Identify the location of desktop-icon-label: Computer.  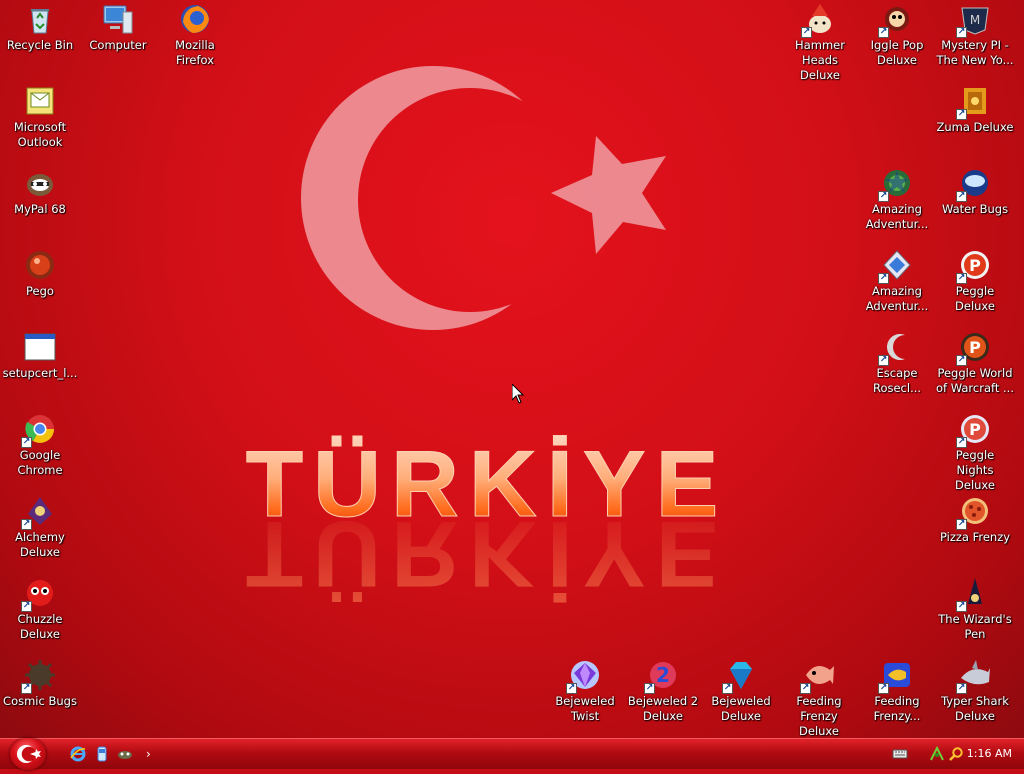
(118, 45).